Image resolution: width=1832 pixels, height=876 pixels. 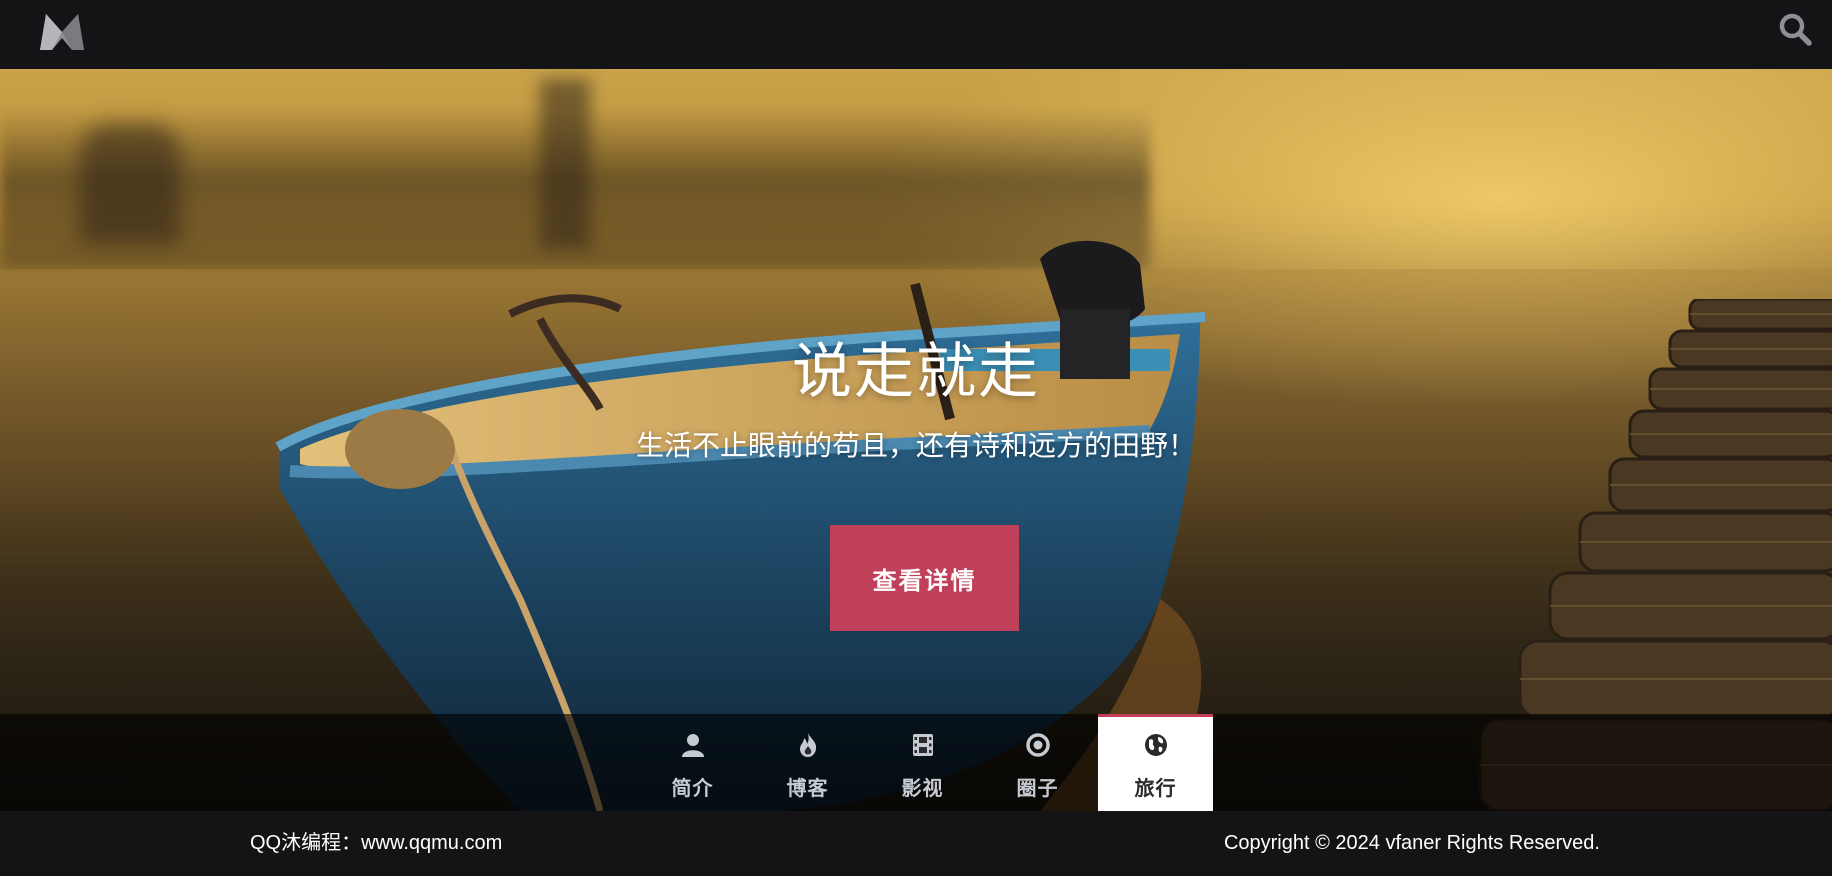 What do you see at coordinates (692, 762) in the screenshot?
I see `nav-item-intro: 简介` at bounding box center [692, 762].